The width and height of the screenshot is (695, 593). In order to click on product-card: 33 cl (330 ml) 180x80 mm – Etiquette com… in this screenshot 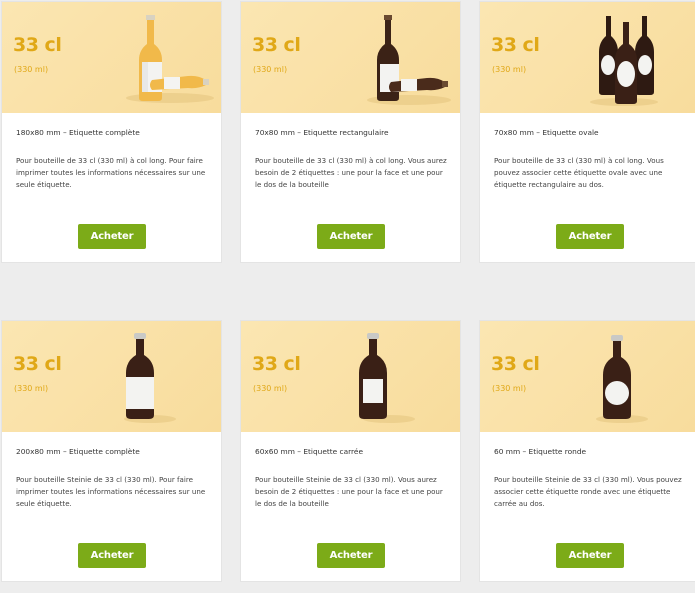, I will do `click(111, 132)`.